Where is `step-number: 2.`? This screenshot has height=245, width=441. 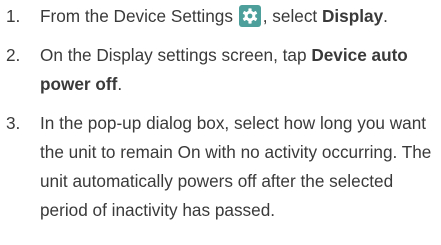
step-number: 2. is located at coordinates (13, 55).